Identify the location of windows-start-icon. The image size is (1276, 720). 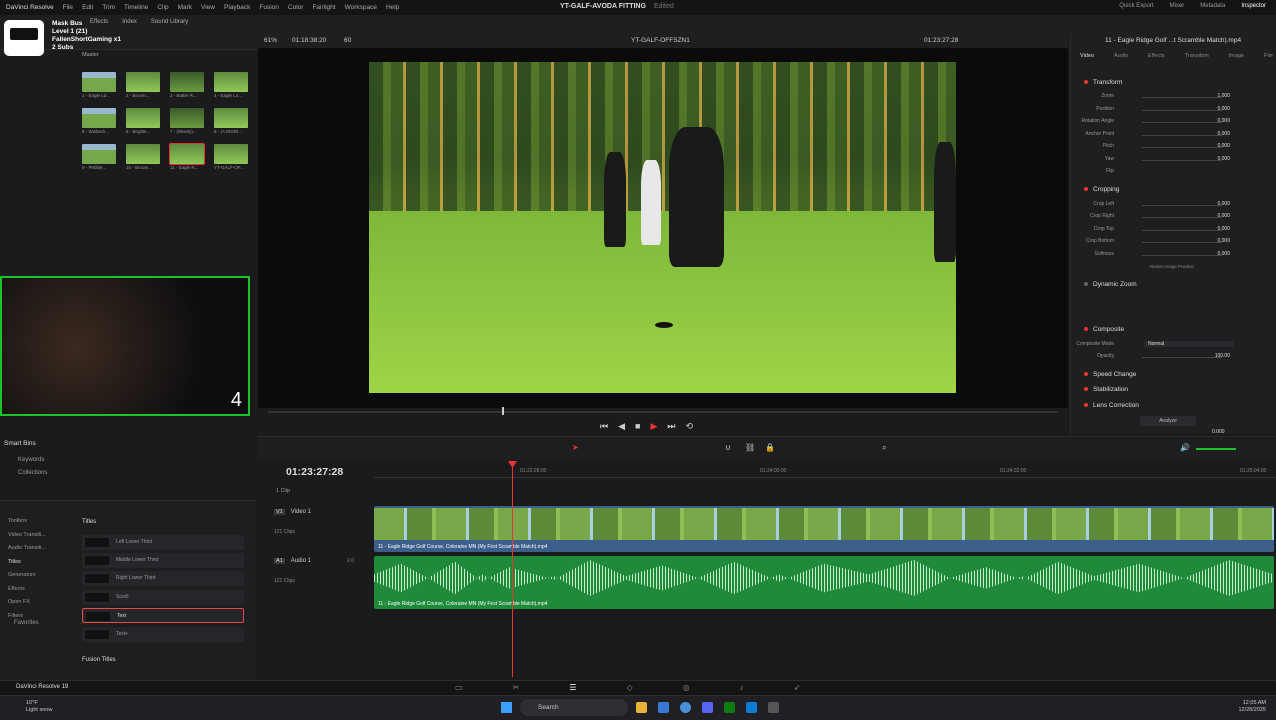
(506, 707).